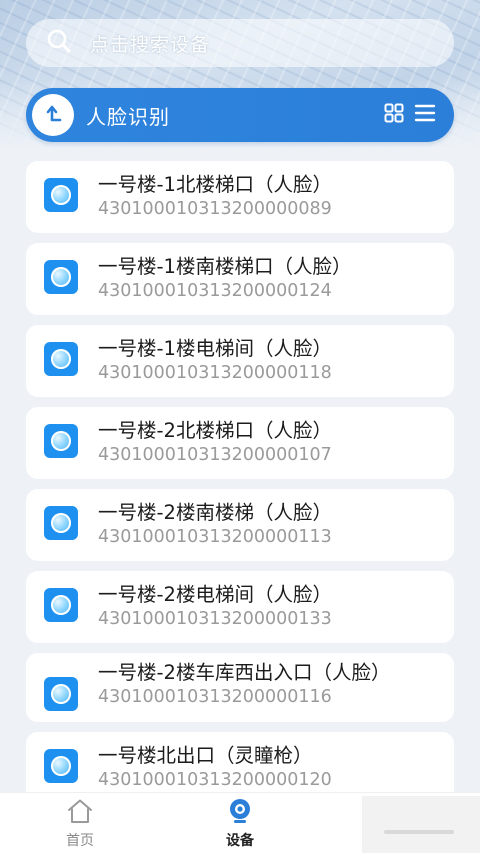 The height and width of the screenshot is (854, 480). I want to click on device-name: 一号楼-2北楼梯口（人脸）, so click(215, 430).